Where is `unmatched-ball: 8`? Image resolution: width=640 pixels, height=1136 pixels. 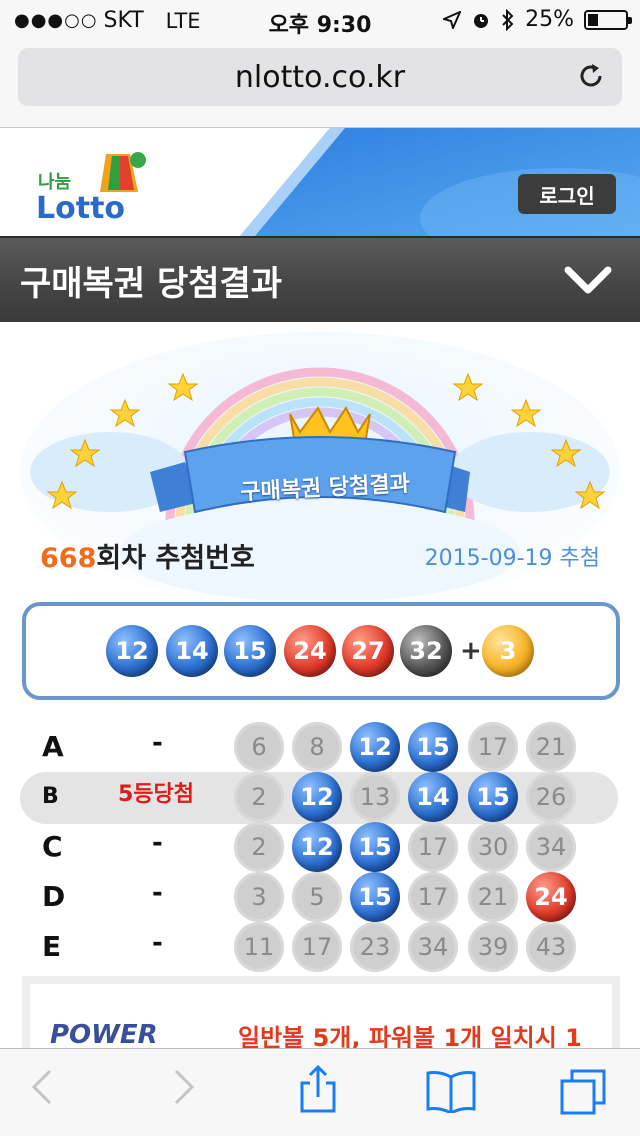 unmatched-ball: 8 is located at coordinates (317, 747).